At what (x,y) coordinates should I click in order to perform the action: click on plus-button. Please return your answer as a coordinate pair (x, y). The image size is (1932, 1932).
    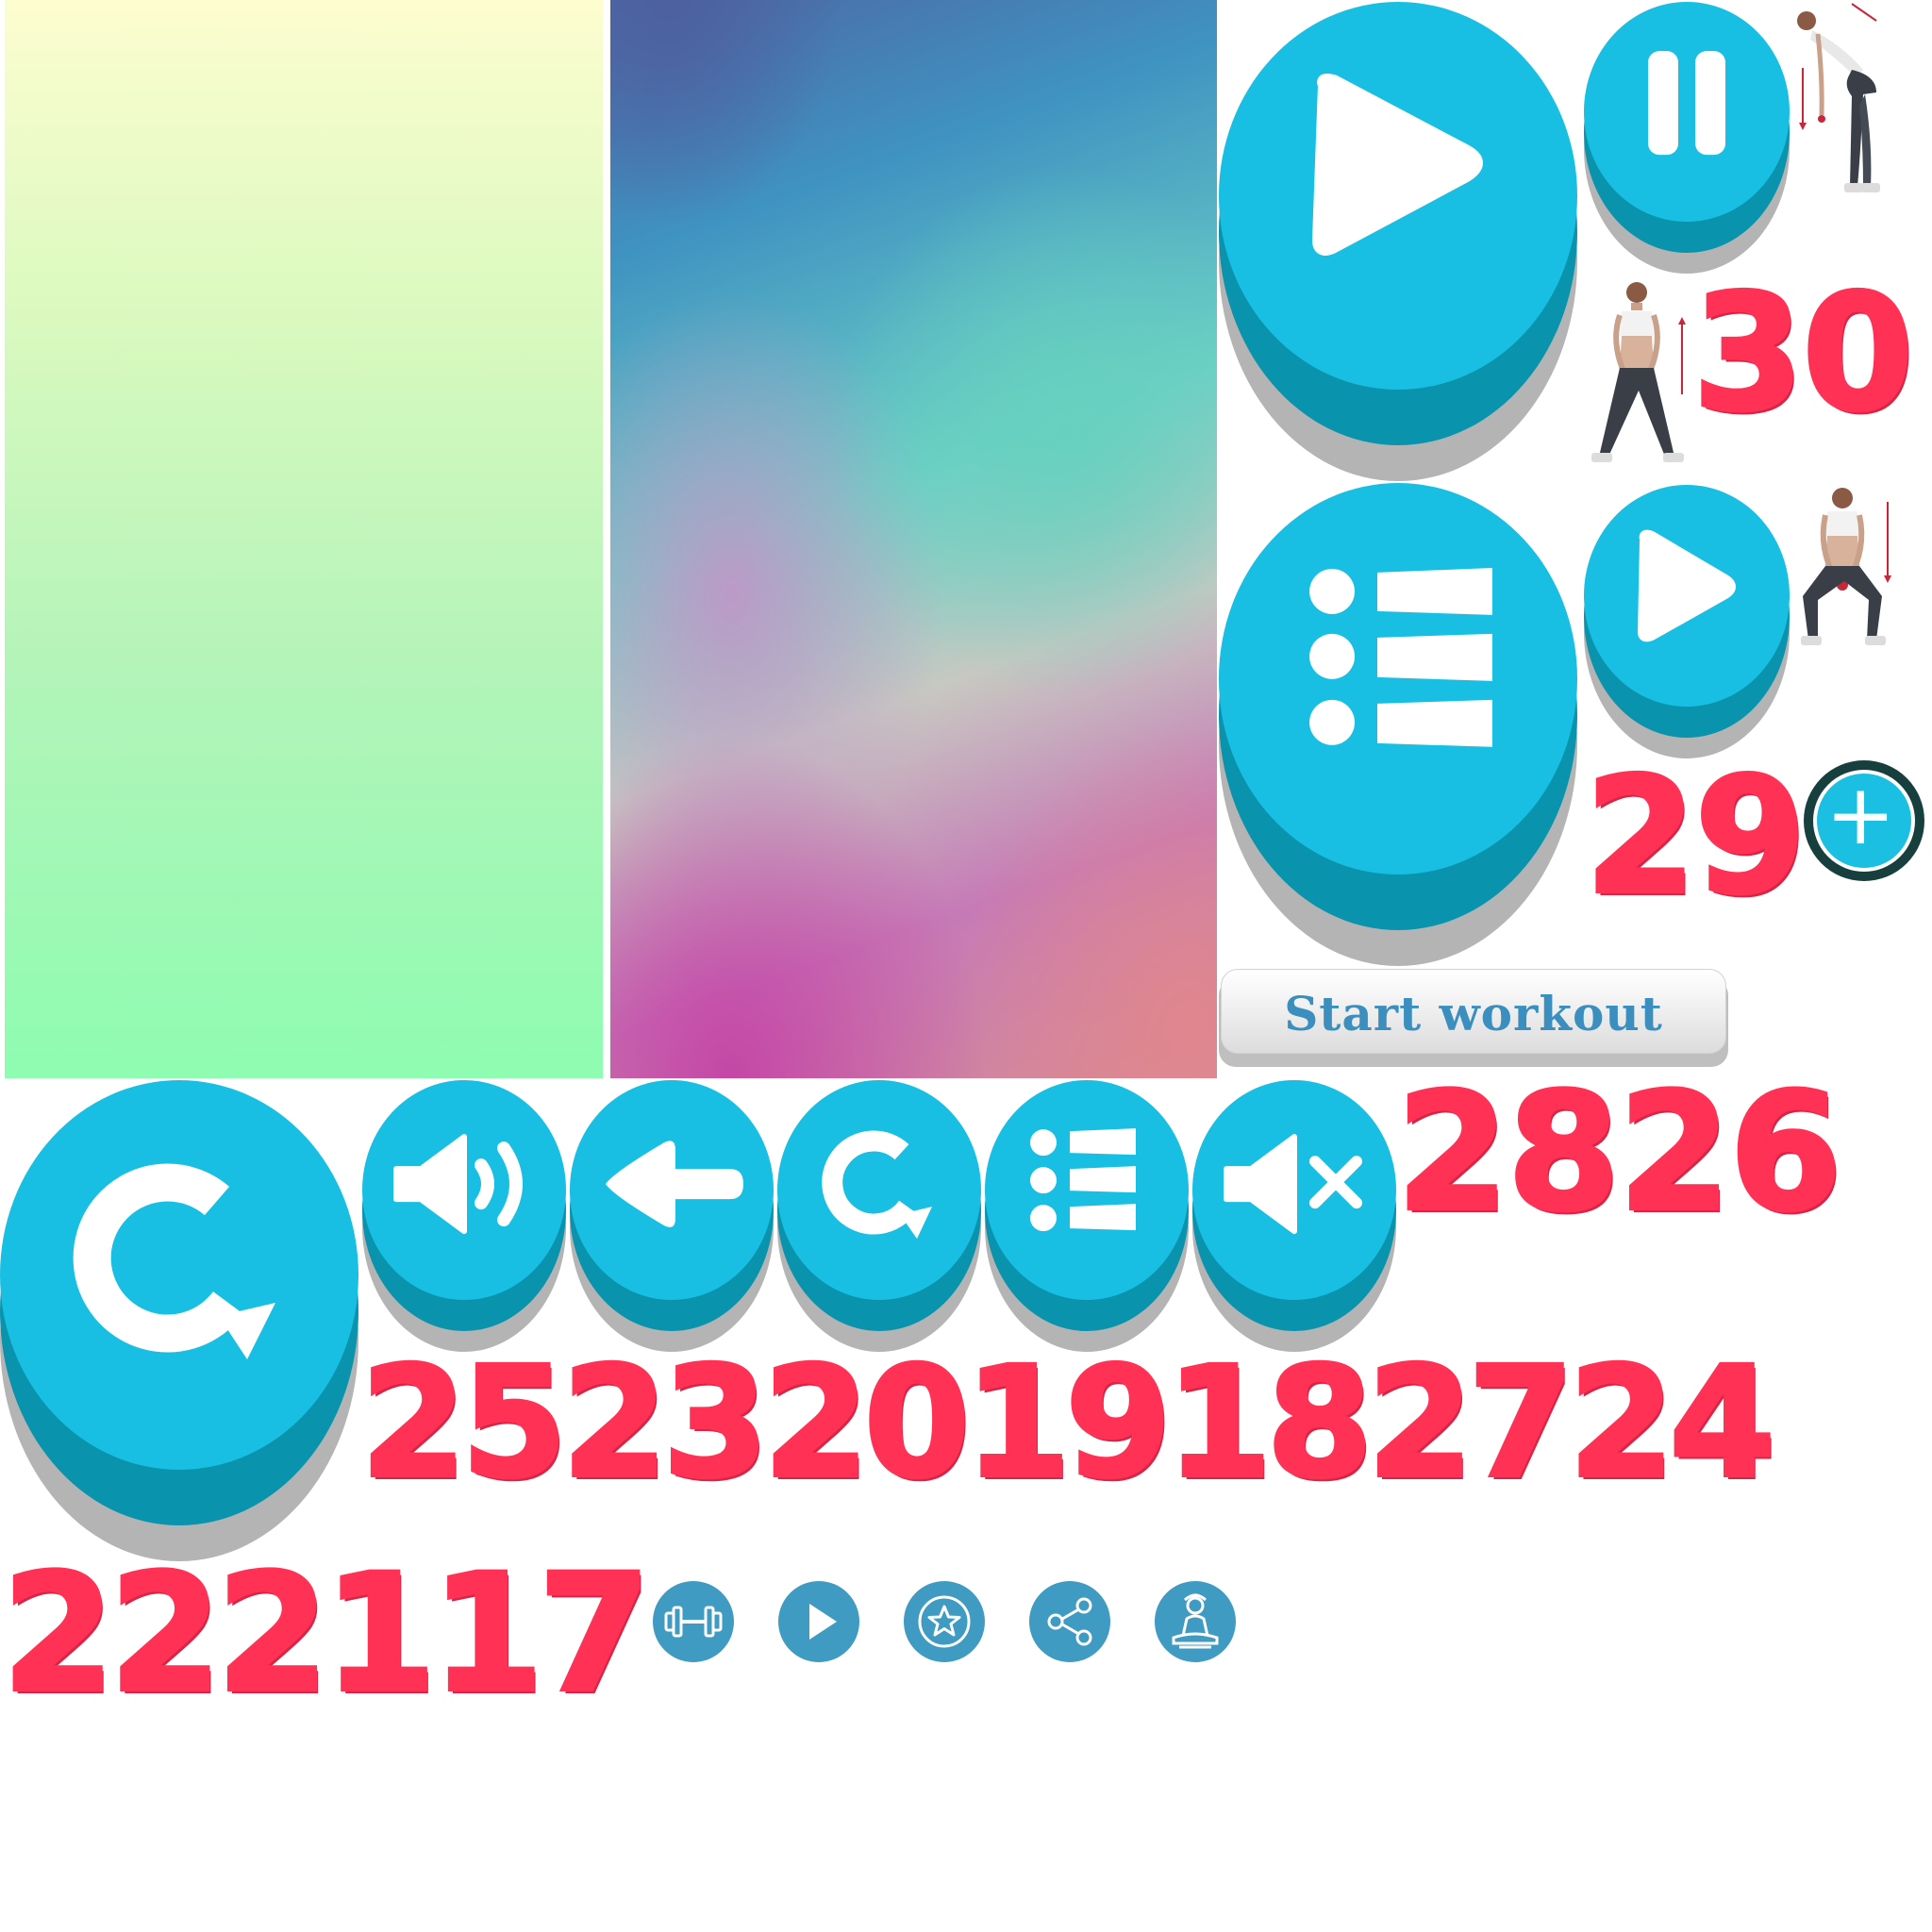
    Looking at the image, I should click on (1864, 821).